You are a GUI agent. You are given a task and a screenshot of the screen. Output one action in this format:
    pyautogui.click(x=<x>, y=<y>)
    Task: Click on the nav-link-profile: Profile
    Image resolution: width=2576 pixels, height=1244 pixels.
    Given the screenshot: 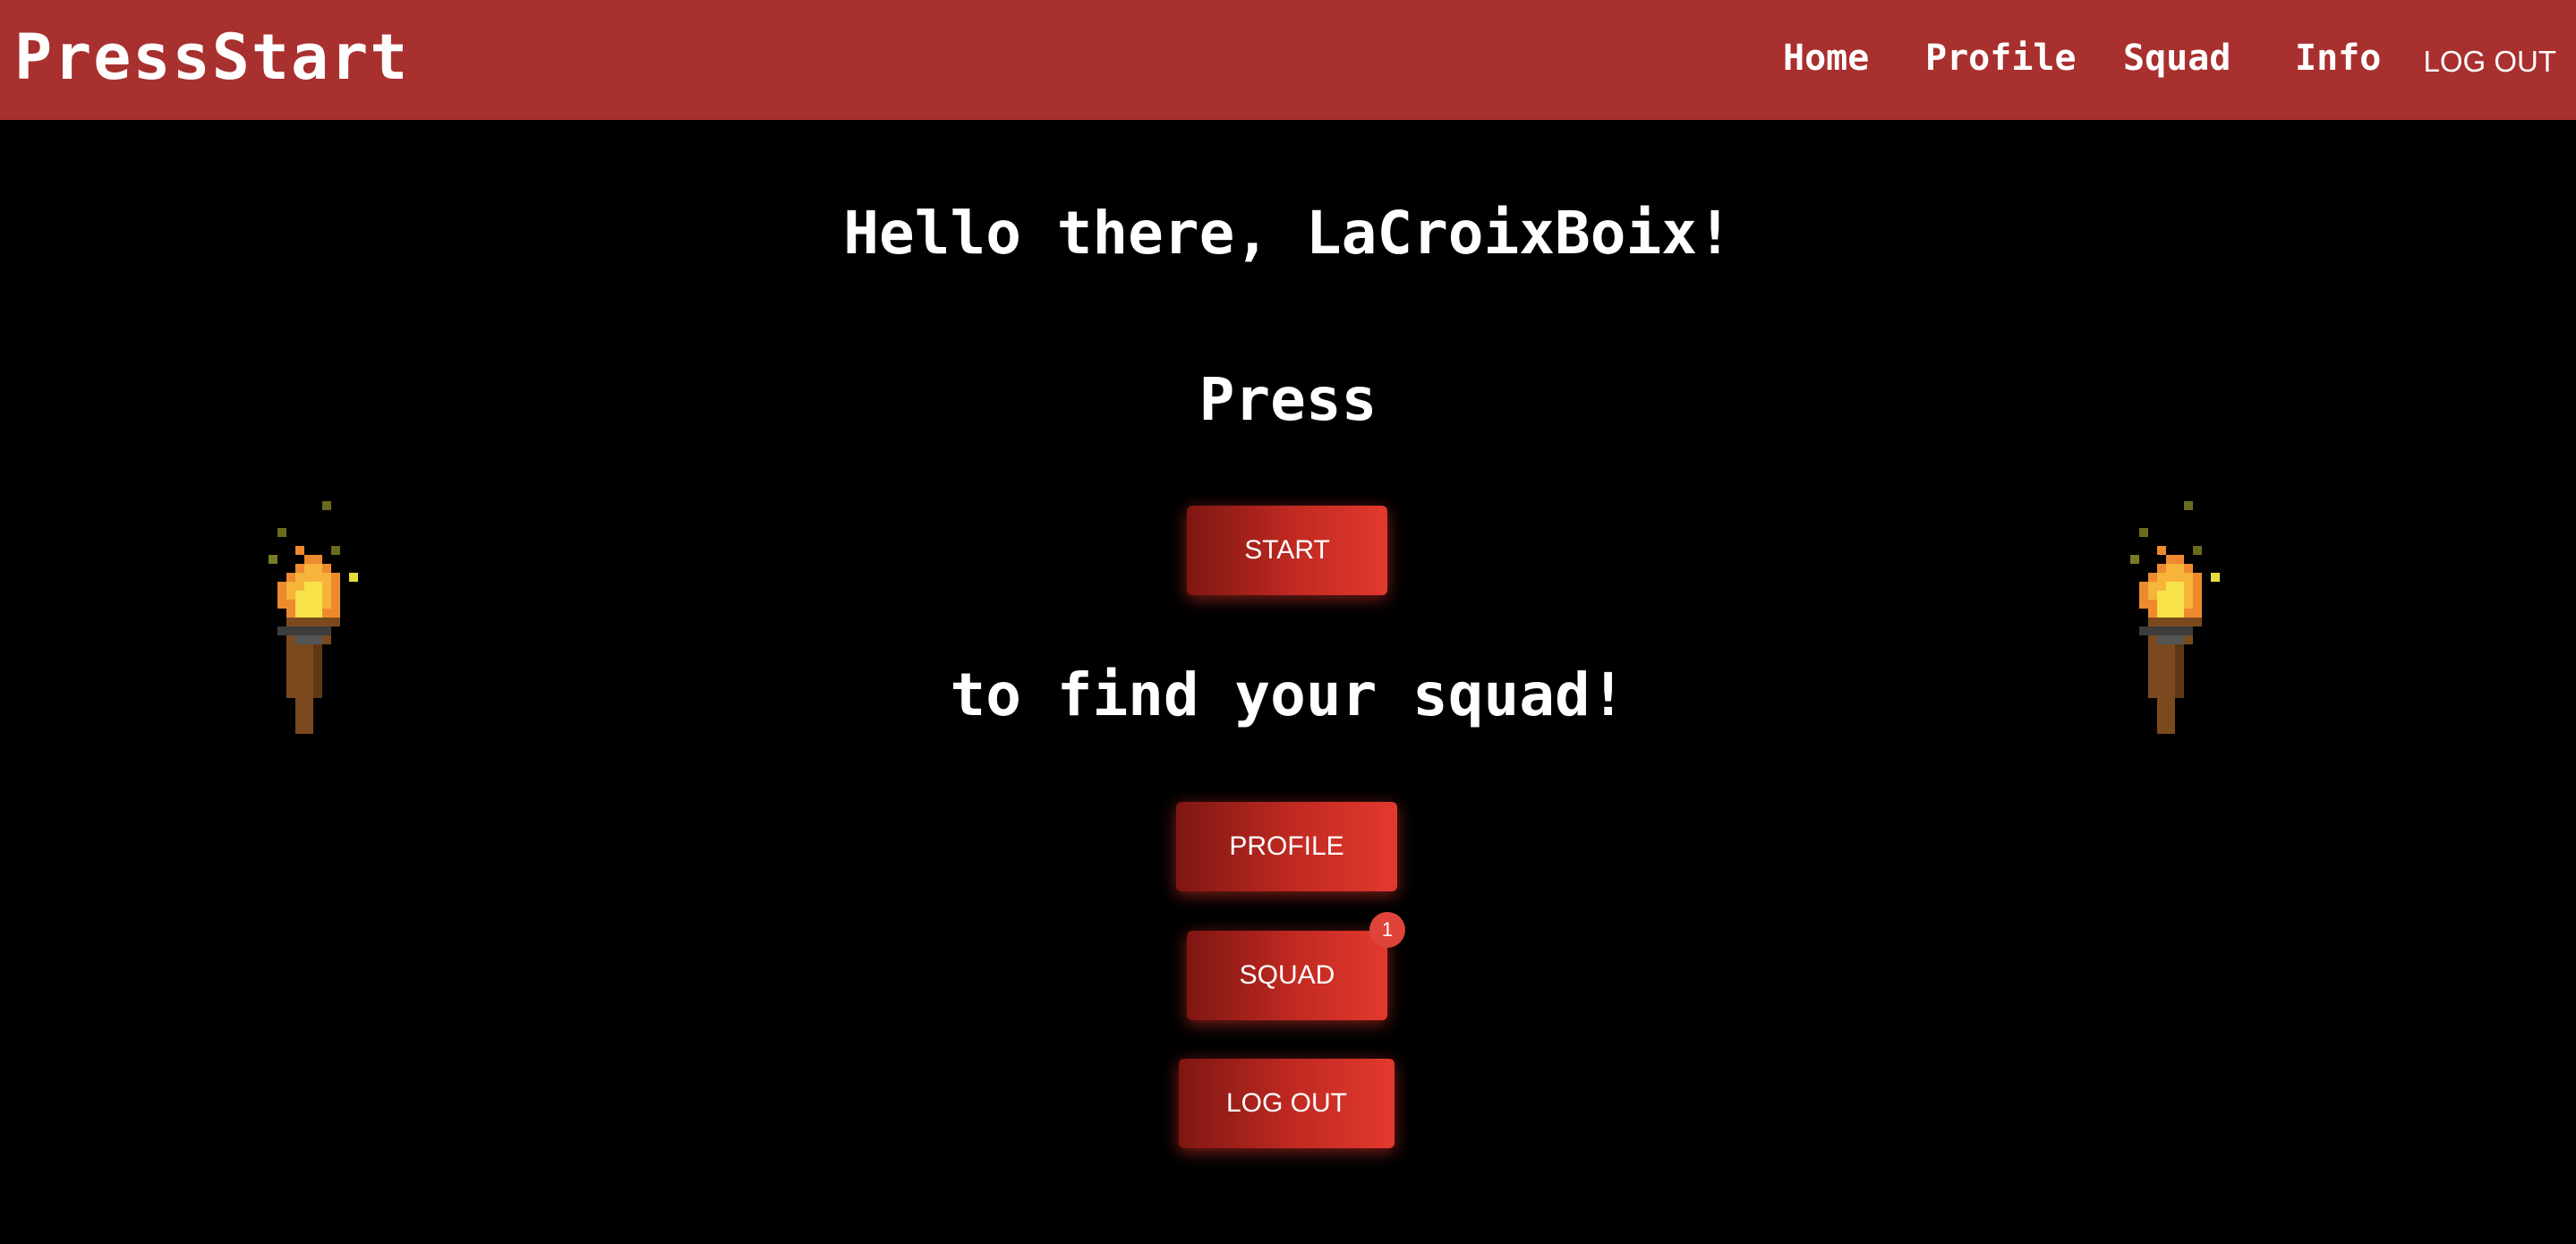 What is the action you would take?
    pyautogui.click(x=2001, y=58)
    